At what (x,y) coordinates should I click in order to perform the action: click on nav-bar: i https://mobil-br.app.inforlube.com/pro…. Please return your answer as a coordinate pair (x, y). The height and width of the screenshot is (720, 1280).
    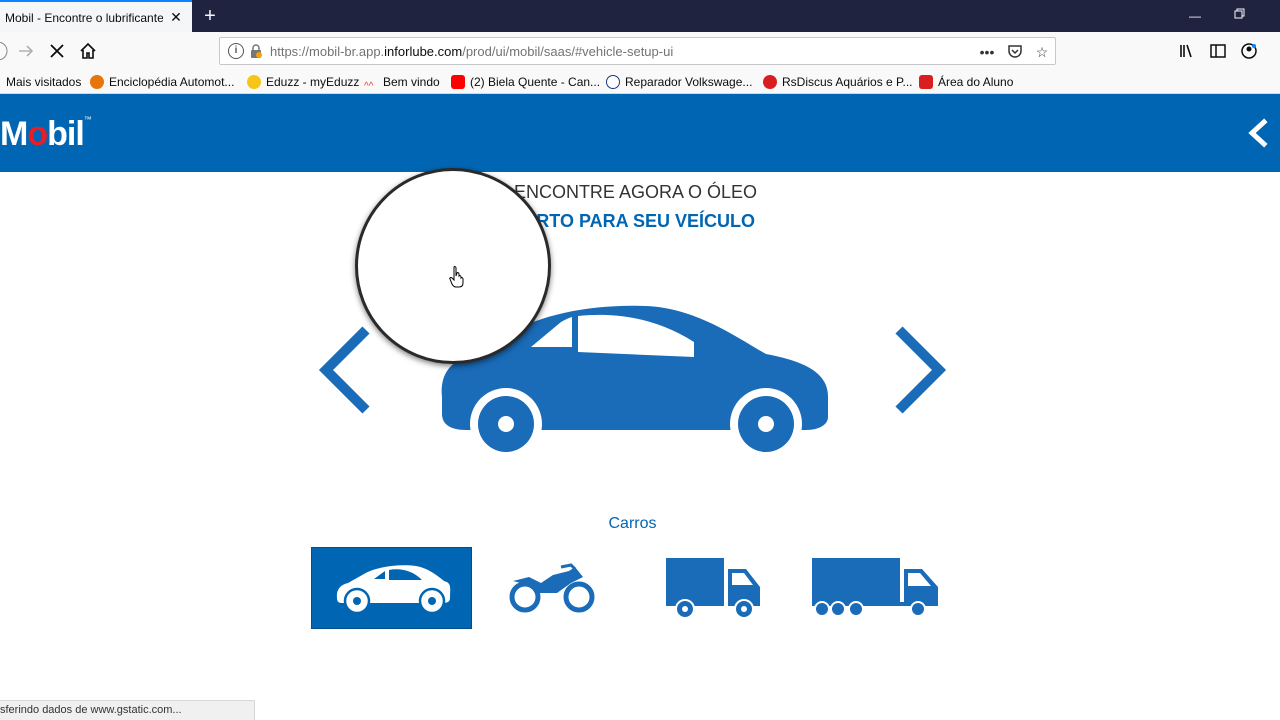
    Looking at the image, I should click on (640, 51).